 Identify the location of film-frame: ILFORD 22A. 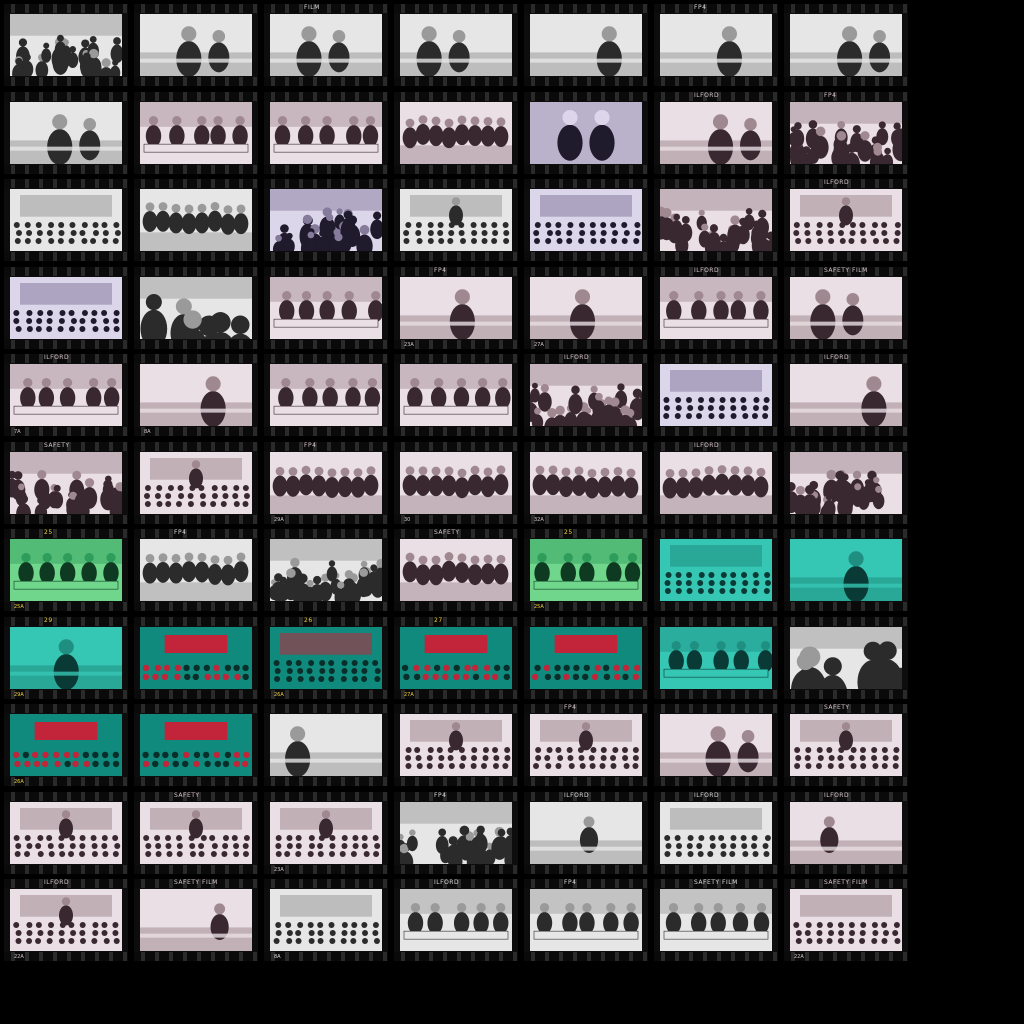
(66, 920).